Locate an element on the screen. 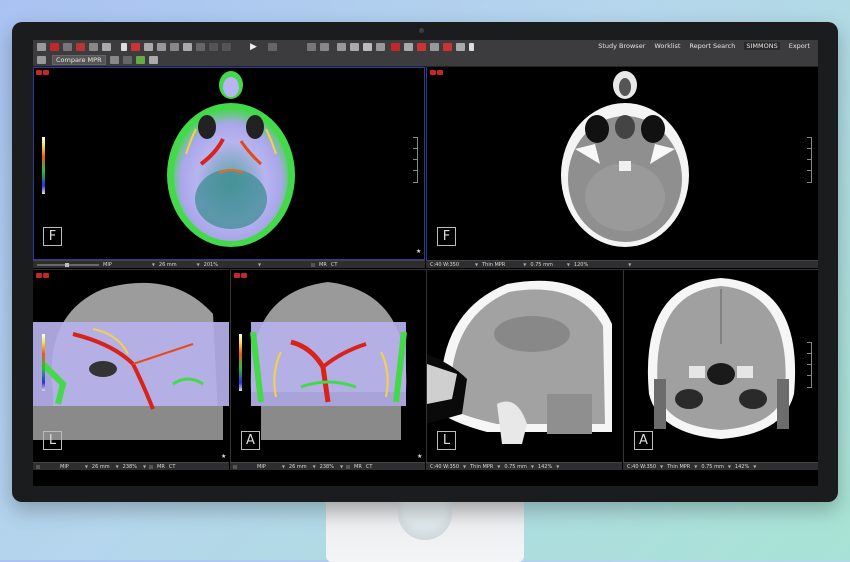  grid-layout-icon is located at coordinates (41, 46).